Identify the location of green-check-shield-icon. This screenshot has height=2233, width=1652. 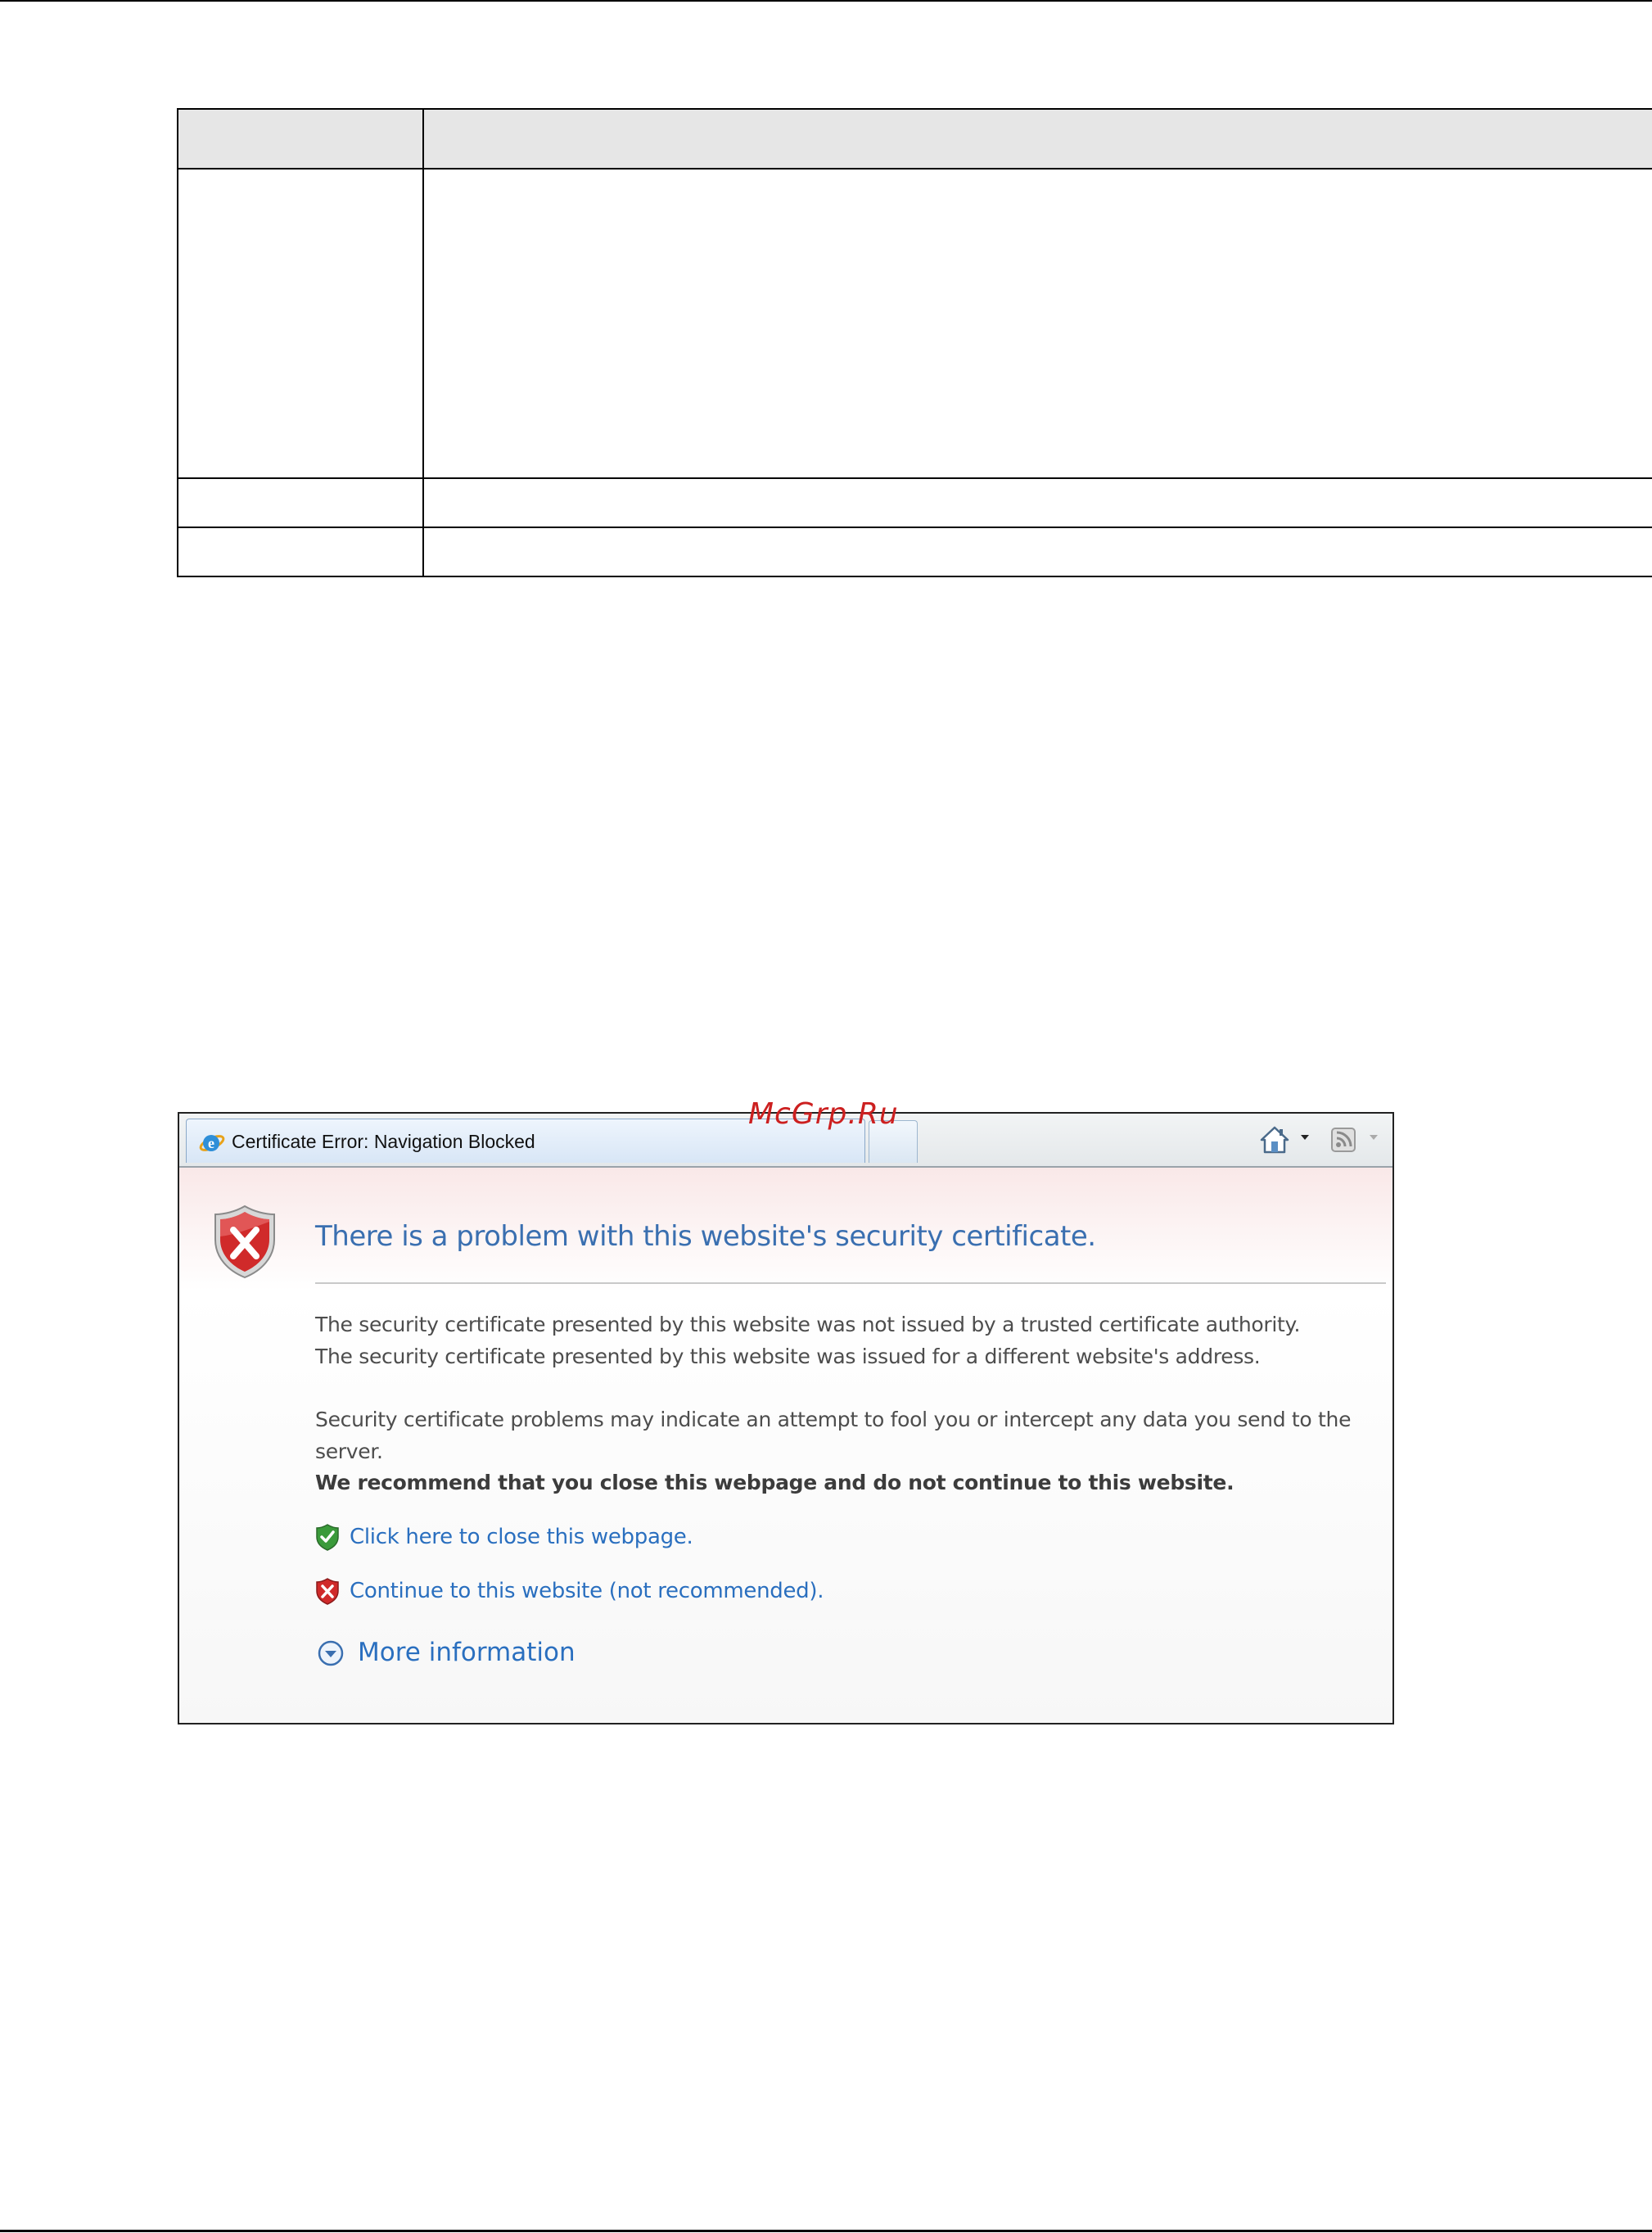
(327, 1538).